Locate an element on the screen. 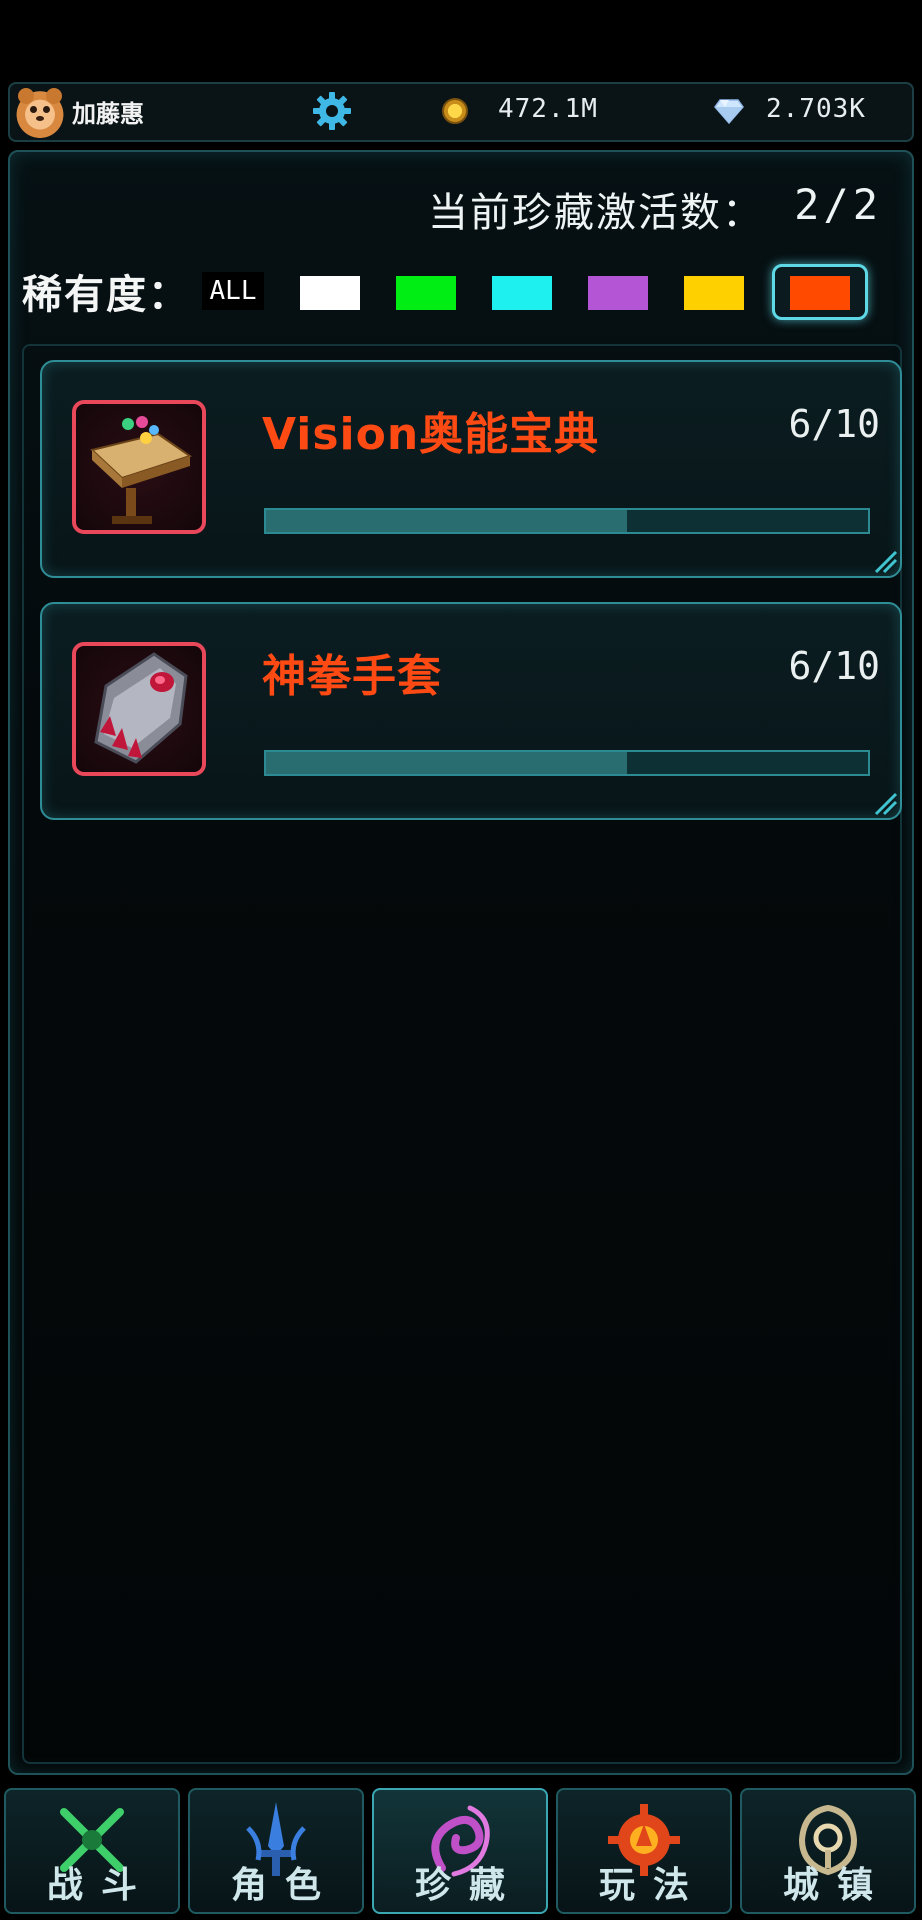 This screenshot has height=1920, width=922. tab-collection: 珍藏 is located at coordinates (460, 1851).